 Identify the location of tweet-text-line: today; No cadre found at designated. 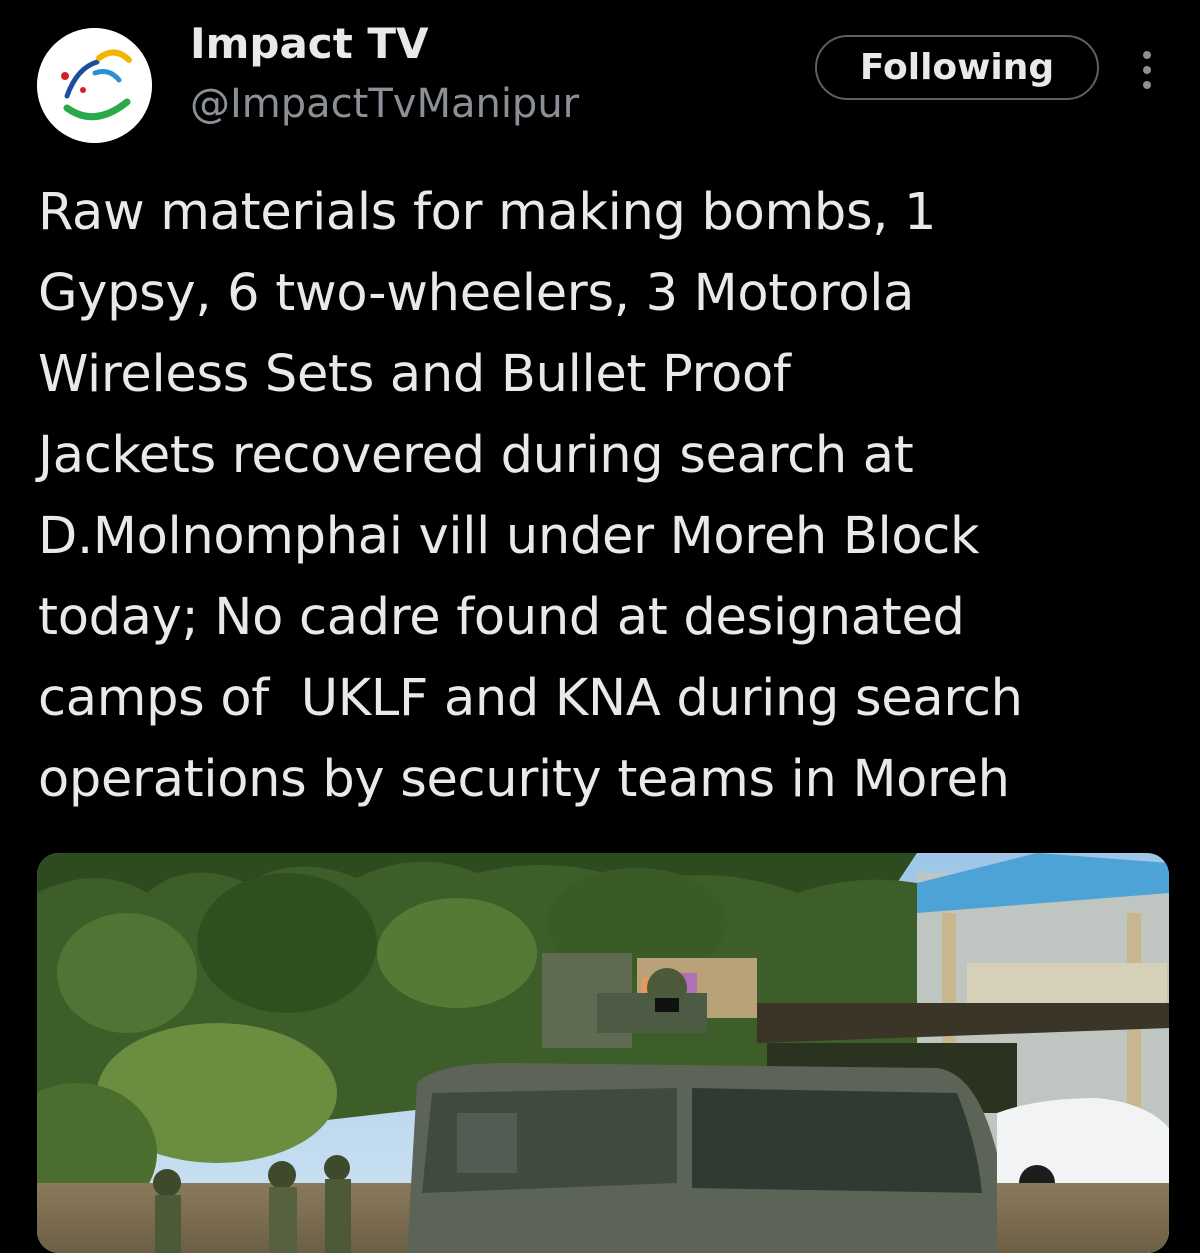
(501, 617).